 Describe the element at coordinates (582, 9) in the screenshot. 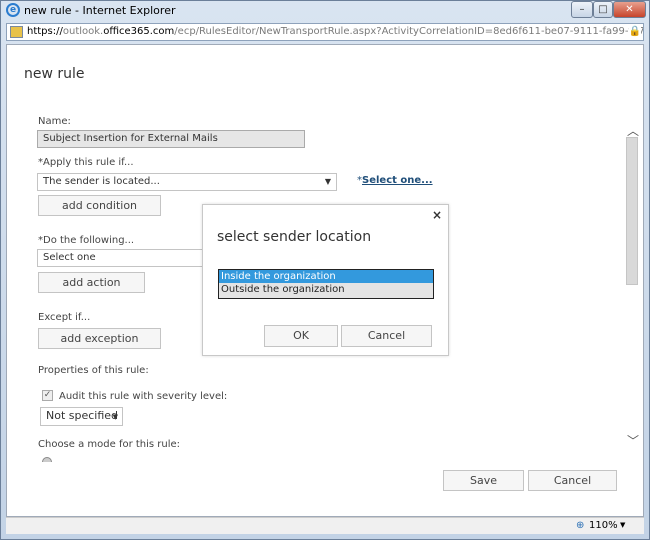

I see `minimize-button: –` at that location.